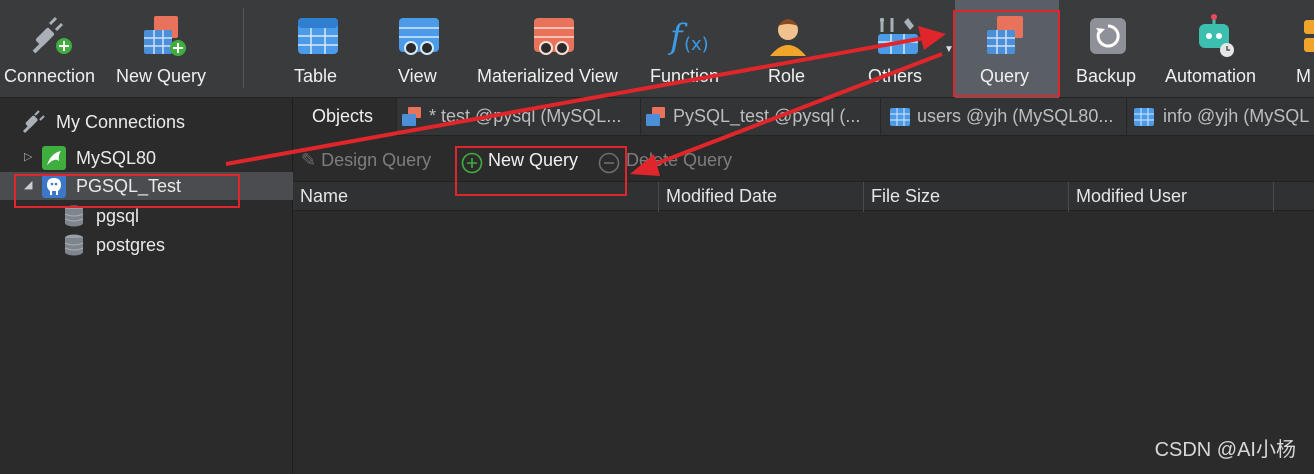 The width and height of the screenshot is (1314, 474). I want to click on view-label: View, so click(417, 76).